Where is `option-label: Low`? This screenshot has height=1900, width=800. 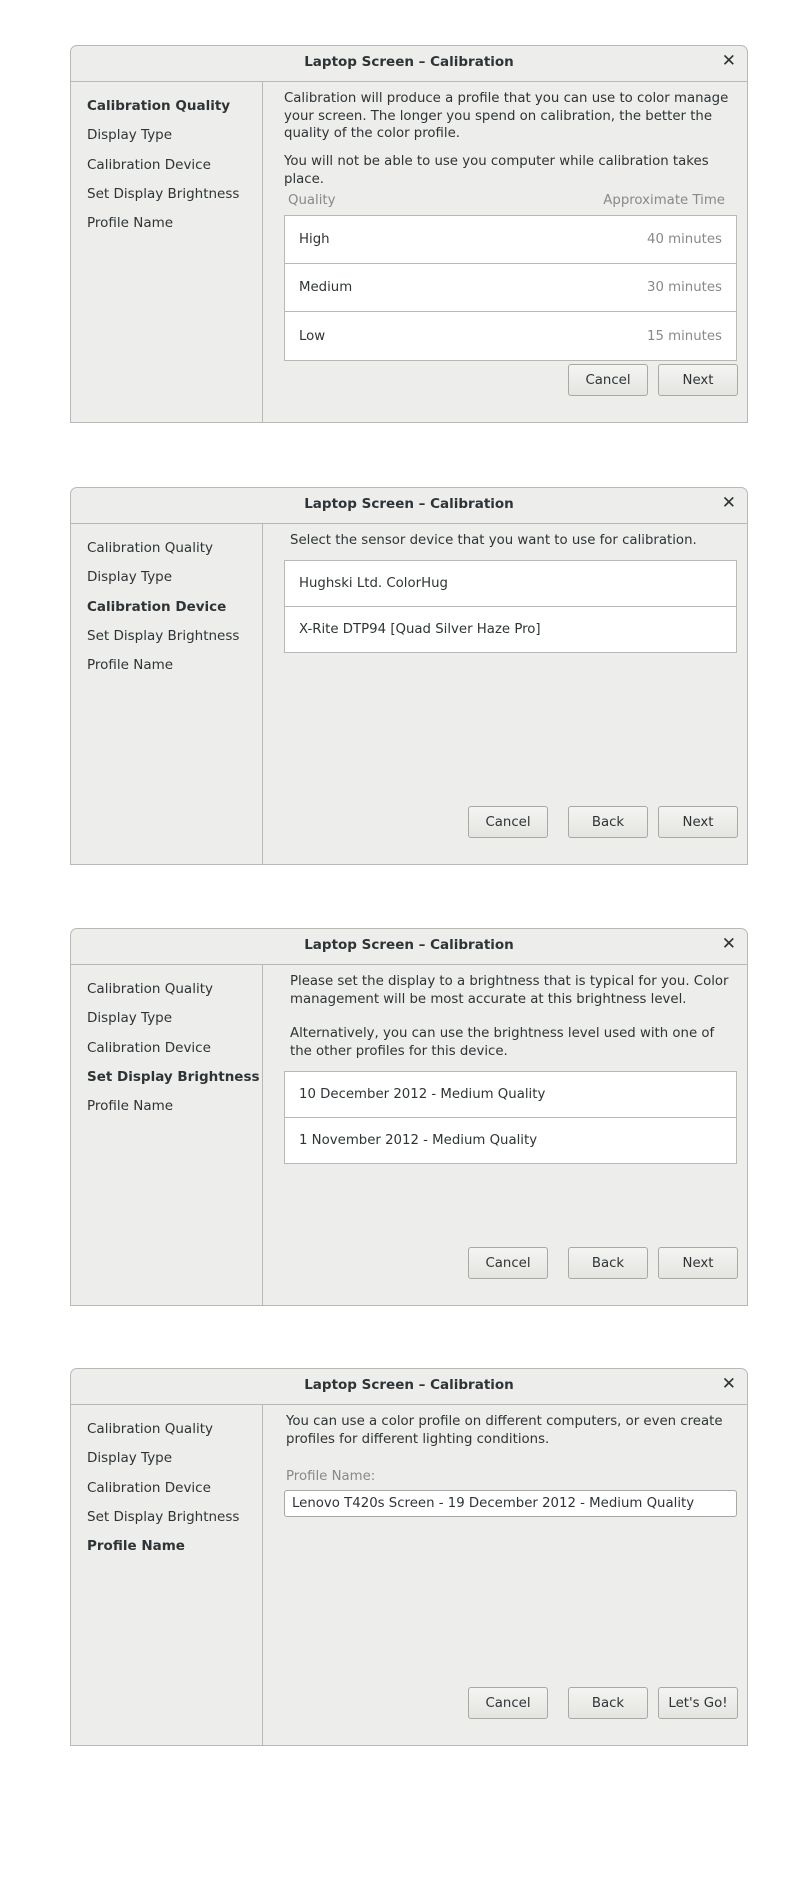
option-label: Low is located at coordinates (312, 336).